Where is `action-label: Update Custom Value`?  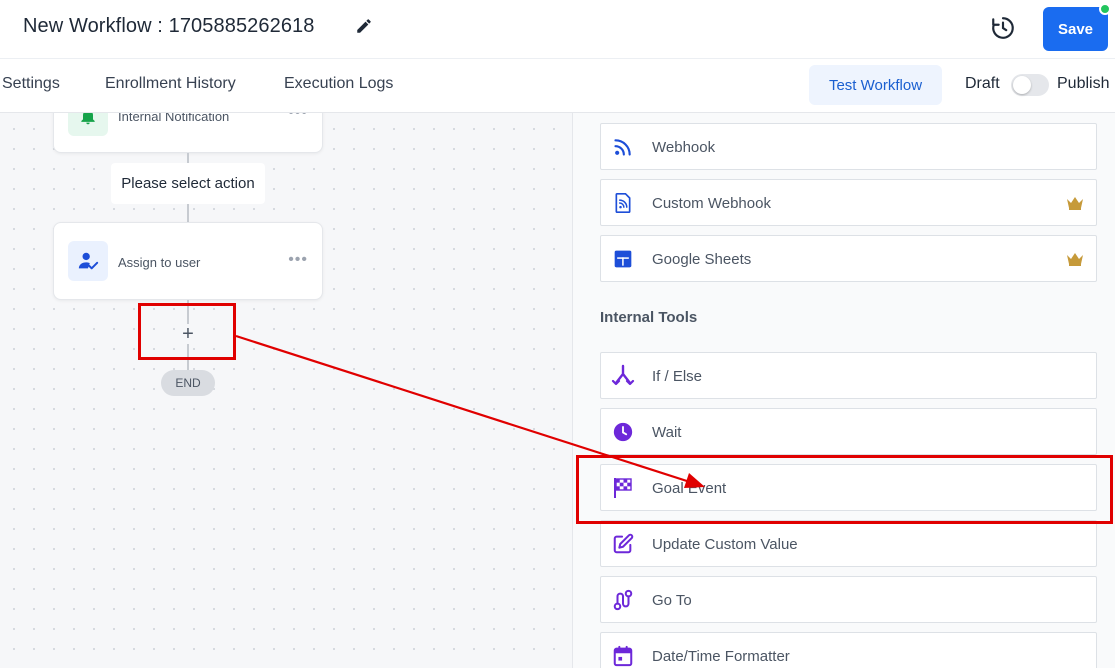 action-label: Update Custom Value is located at coordinates (725, 544).